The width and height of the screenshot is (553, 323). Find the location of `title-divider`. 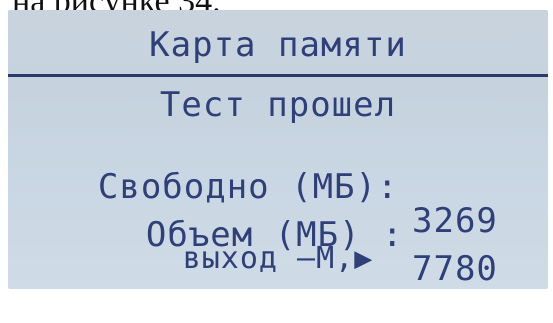

title-divider is located at coordinates (278, 75).